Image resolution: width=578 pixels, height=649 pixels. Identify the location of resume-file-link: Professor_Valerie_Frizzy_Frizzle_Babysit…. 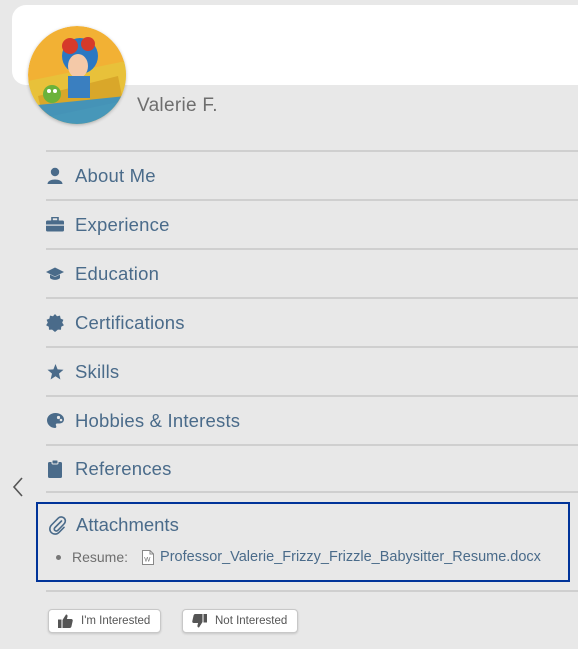
(350, 557).